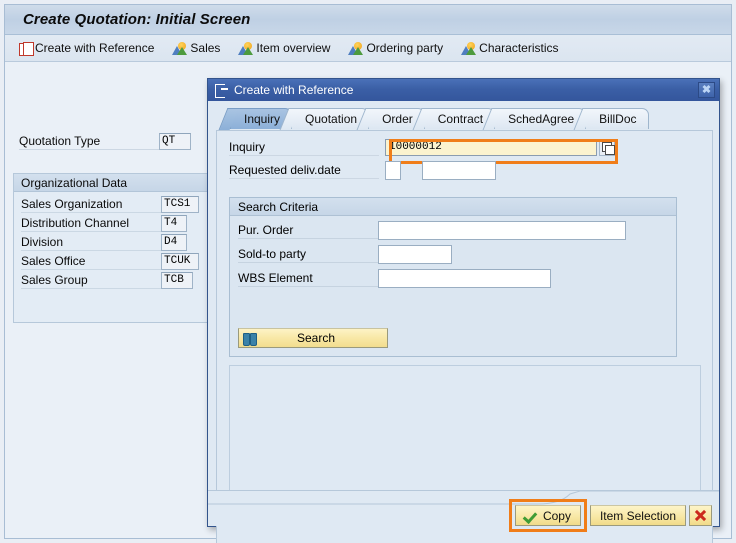 Image resolution: width=736 pixels, height=543 pixels. I want to click on requested-deliv-date-input, so click(459, 170).